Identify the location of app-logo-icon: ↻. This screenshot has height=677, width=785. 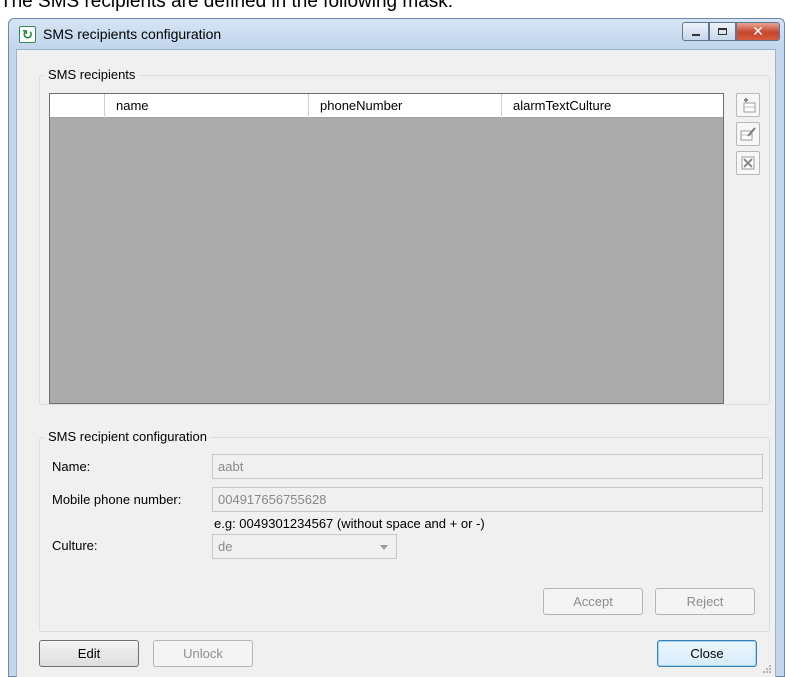
(27, 34).